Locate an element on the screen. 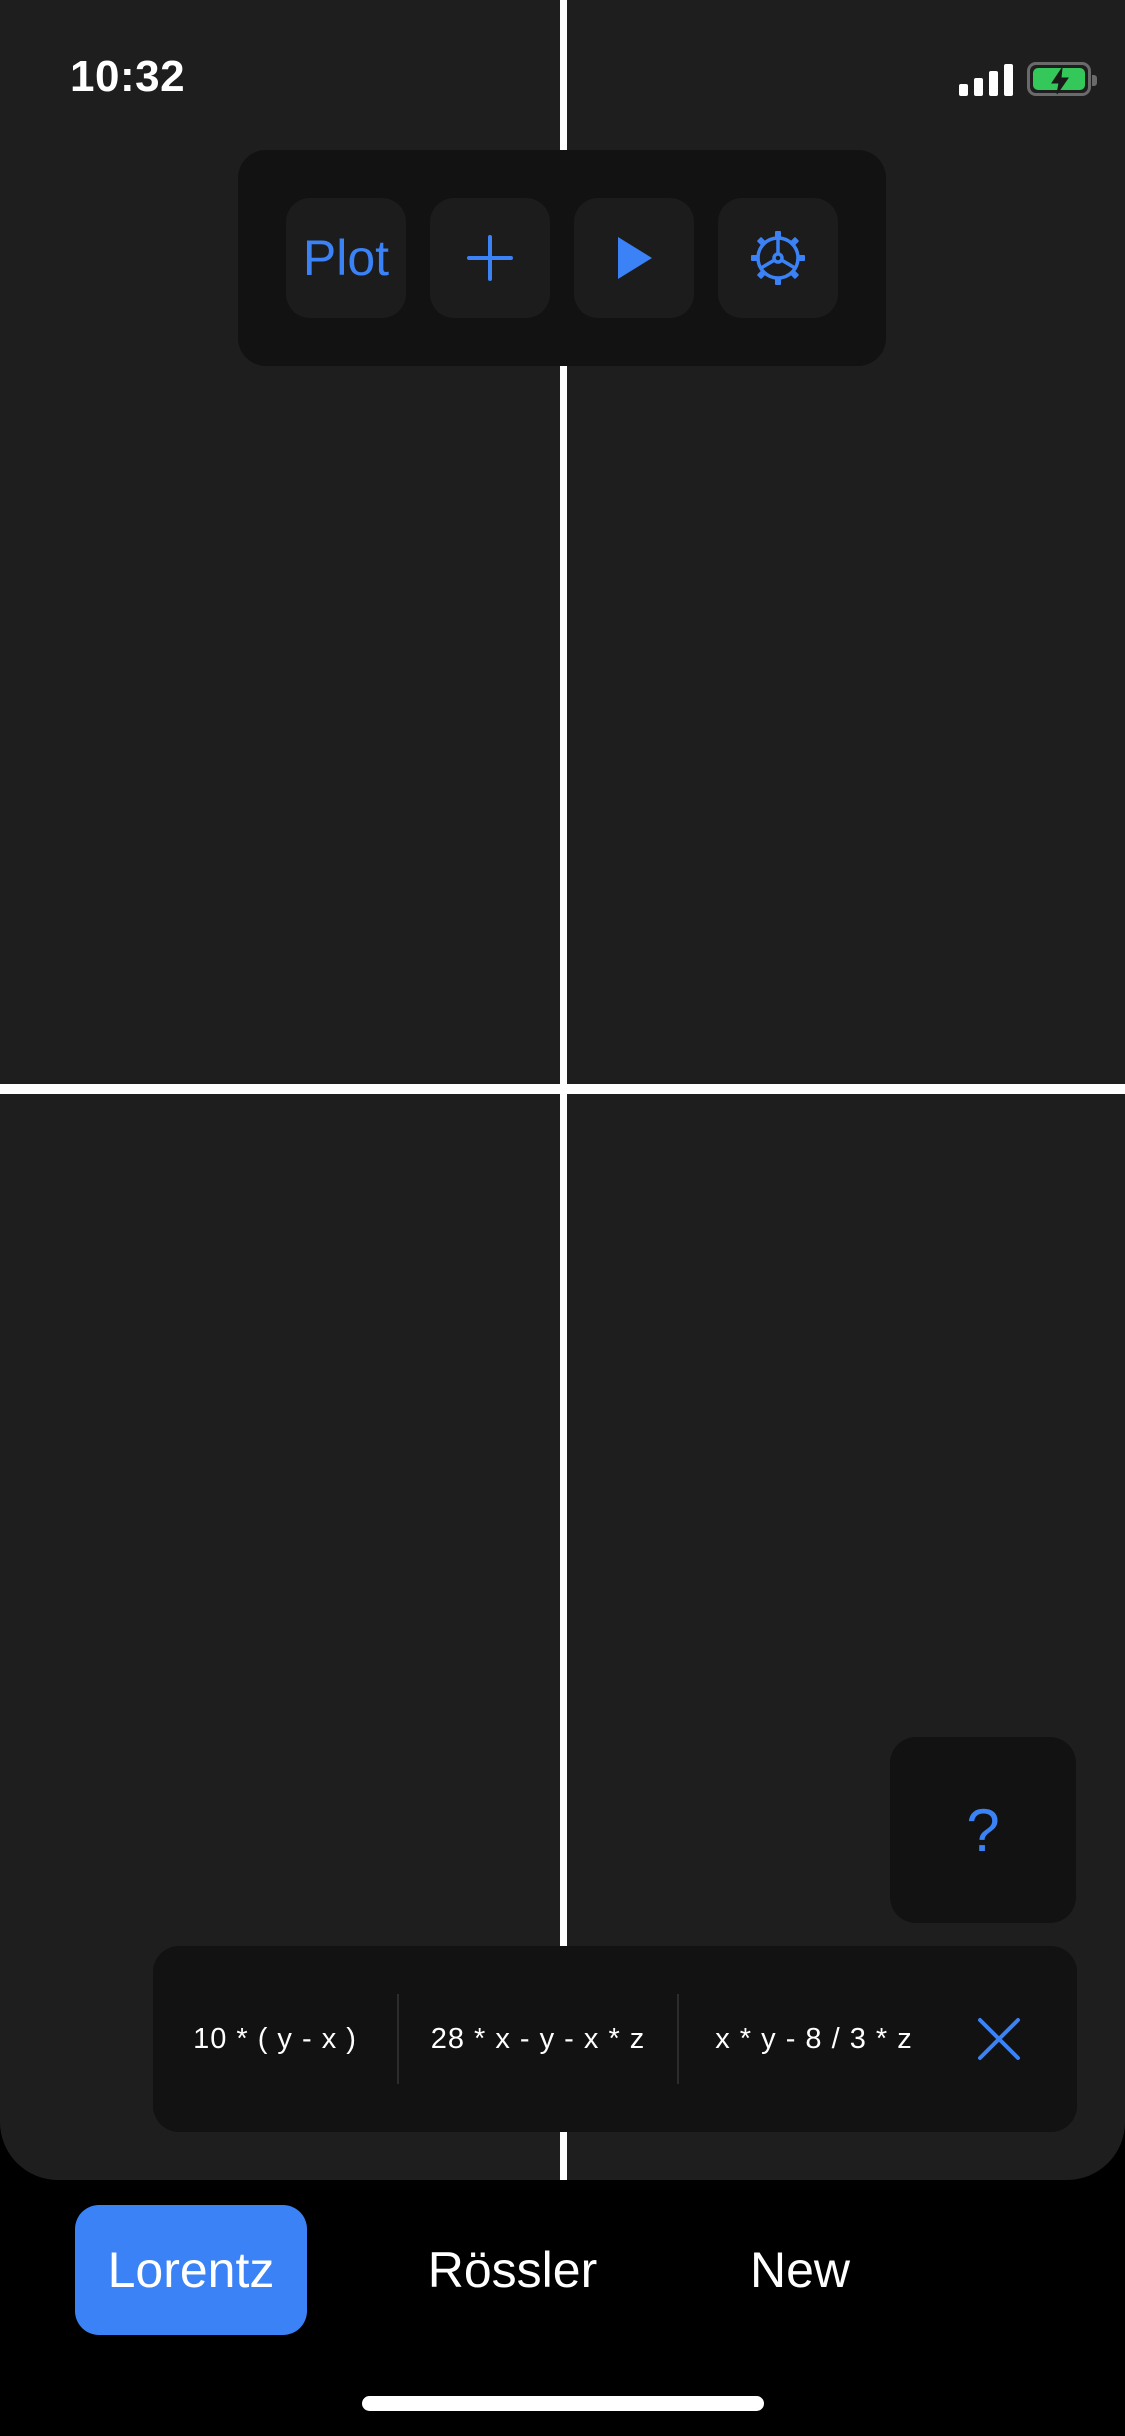  help-button: ? is located at coordinates (983, 1830).